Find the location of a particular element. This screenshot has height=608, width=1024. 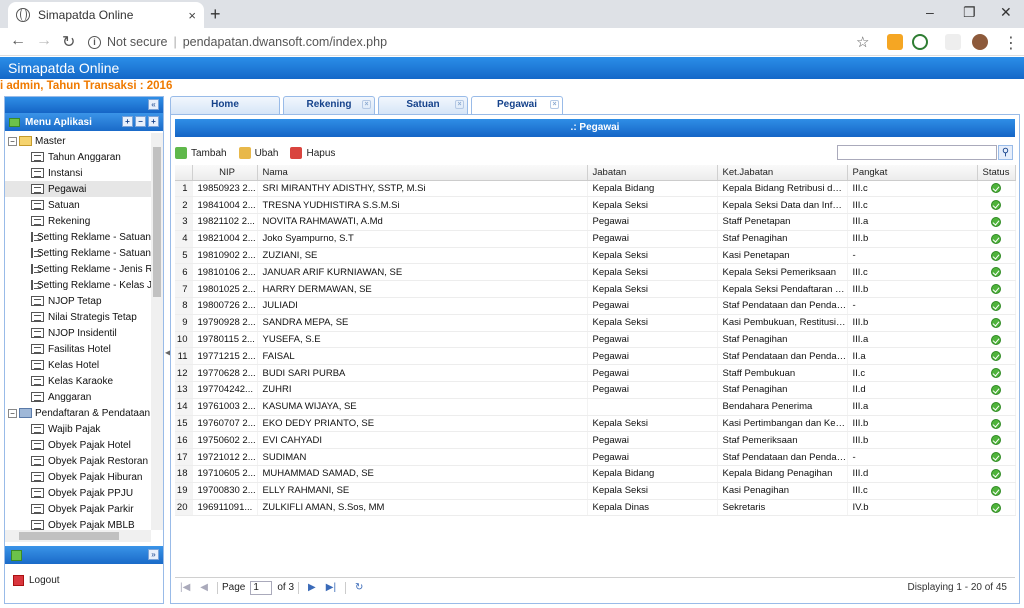

expand-panel-icon: » is located at coordinates (153, 554).